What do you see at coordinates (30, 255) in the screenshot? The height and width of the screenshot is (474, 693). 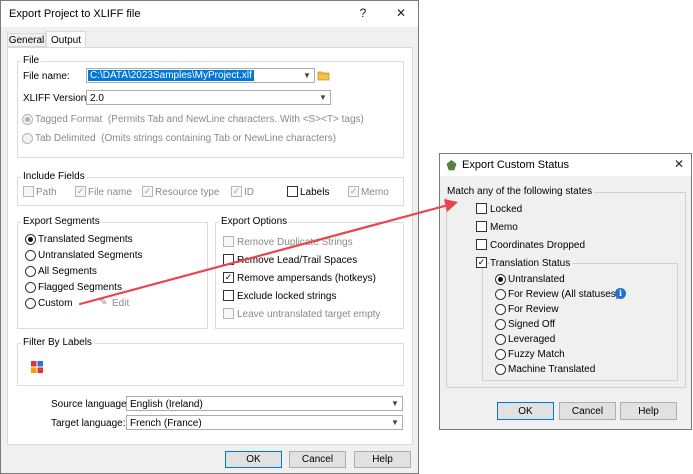 I see `untranslated-segments-radio` at bounding box center [30, 255].